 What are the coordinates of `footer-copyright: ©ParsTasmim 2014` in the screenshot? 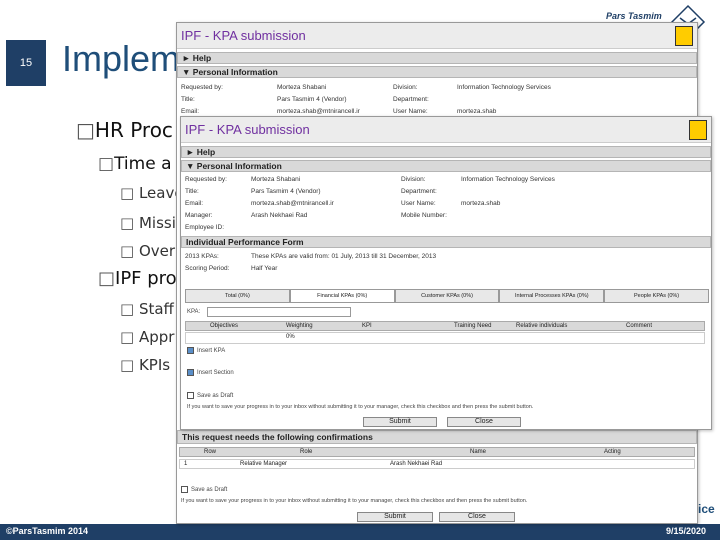 It's located at (47, 531).